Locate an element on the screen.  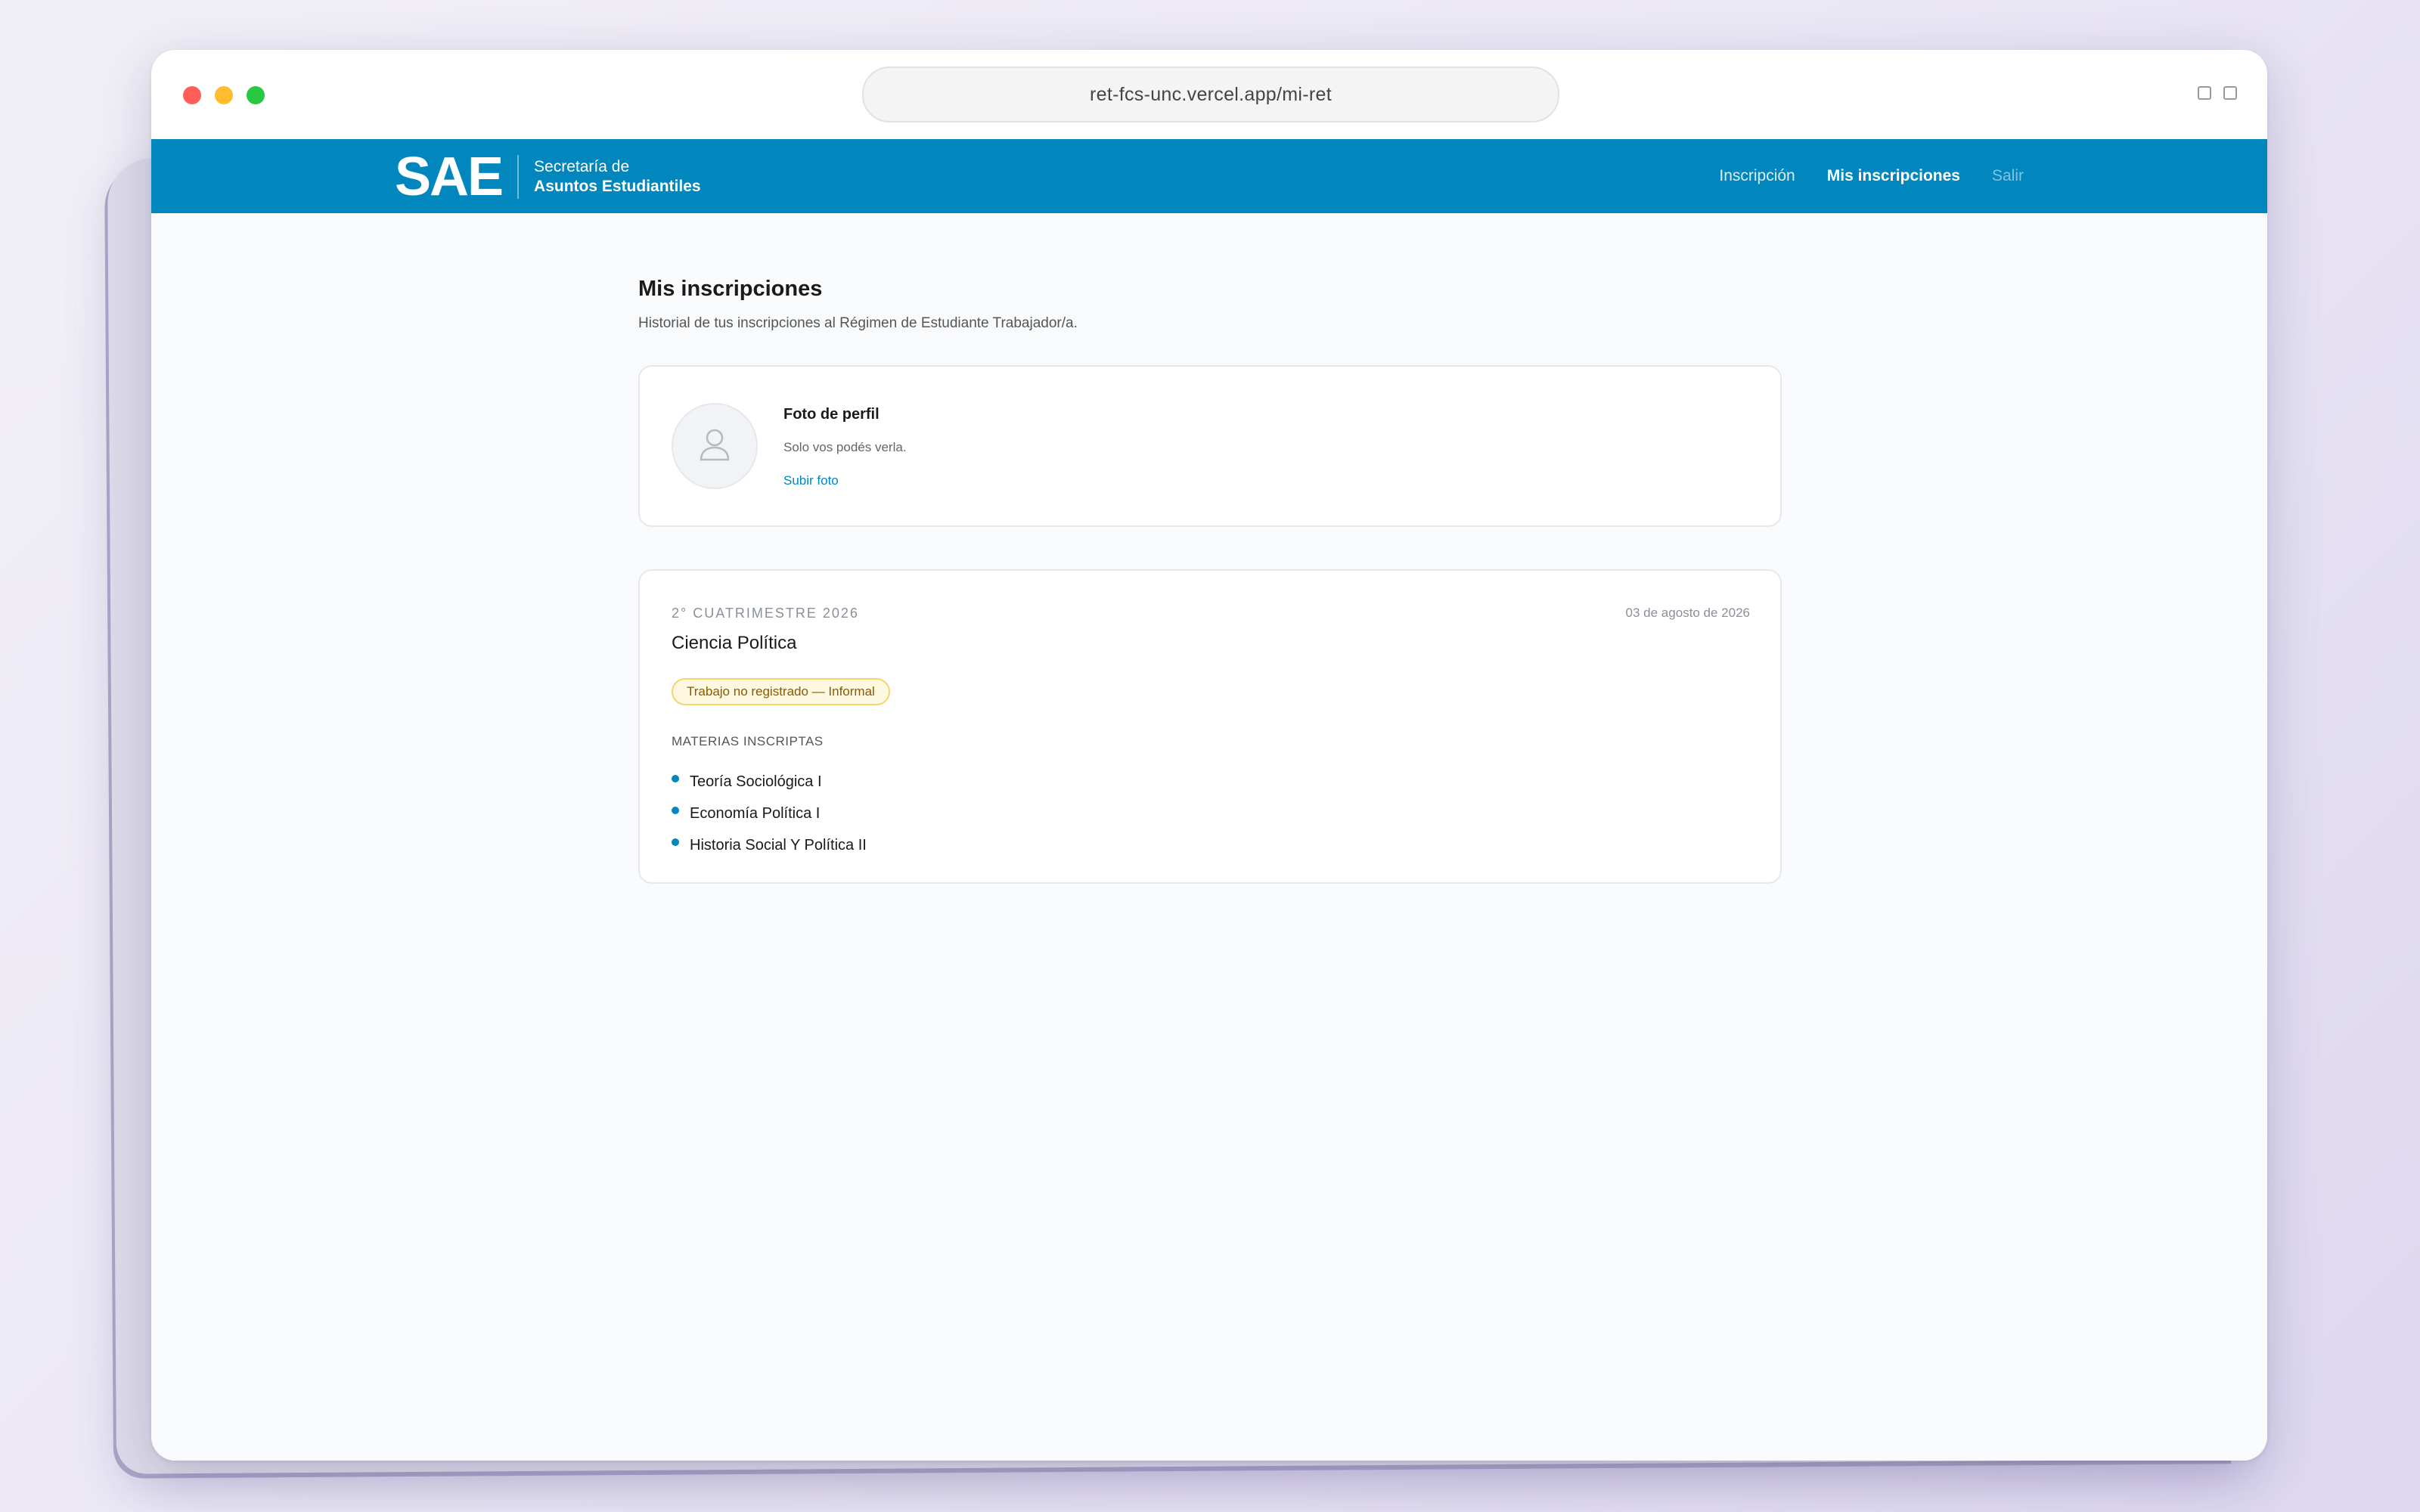
profile-photo-title: Foto de perfil is located at coordinates (831, 414).